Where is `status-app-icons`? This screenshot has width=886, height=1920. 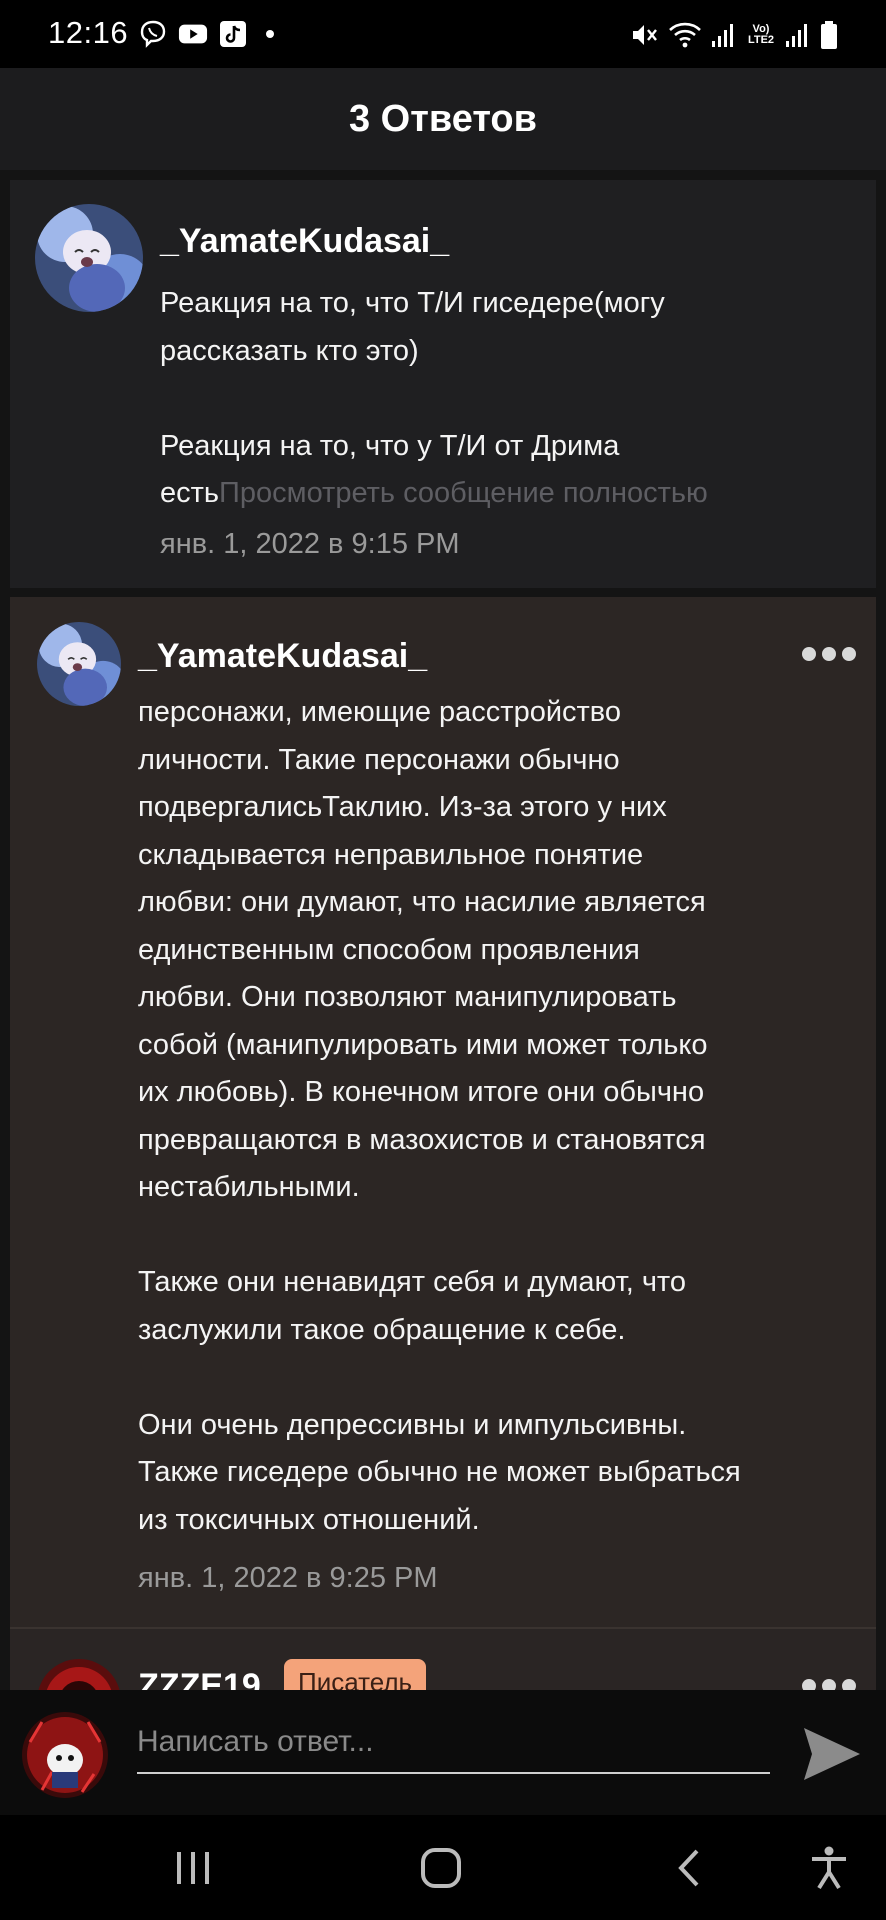
status-app-icons is located at coordinates (206, 34).